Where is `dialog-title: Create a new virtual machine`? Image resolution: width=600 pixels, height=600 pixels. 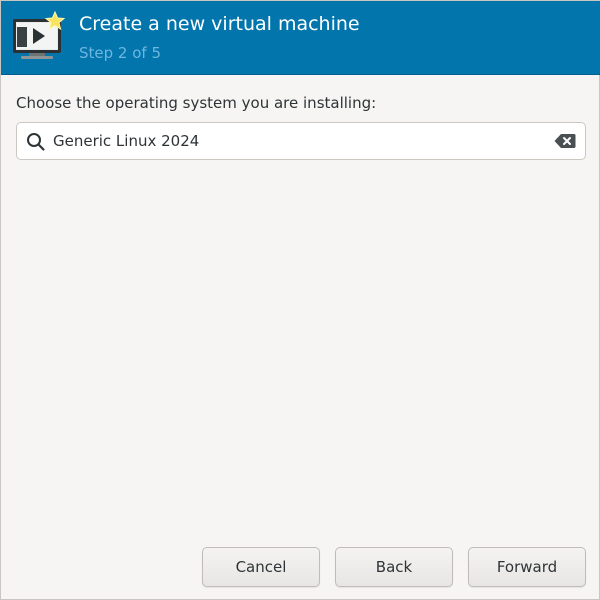
dialog-title: Create a new virtual machine is located at coordinates (219, 24).